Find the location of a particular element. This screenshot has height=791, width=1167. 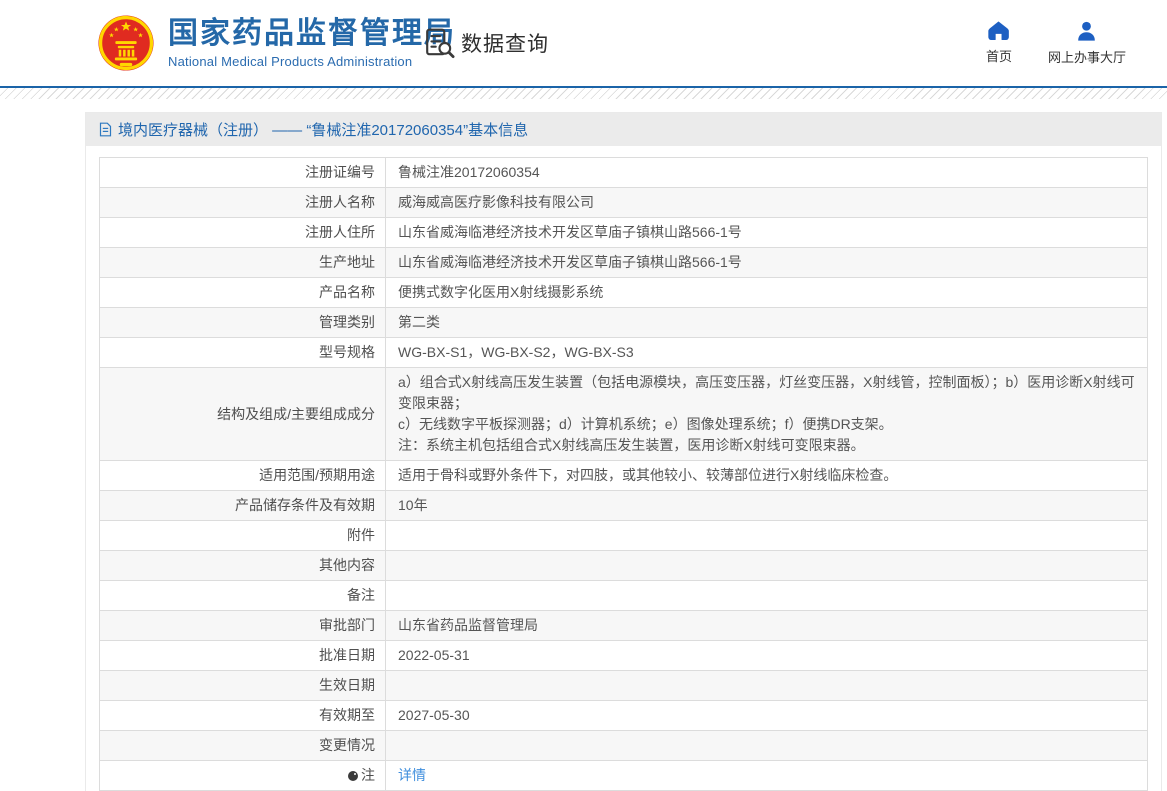

table-row: 生效日期 is located at coordinates (623, 685).